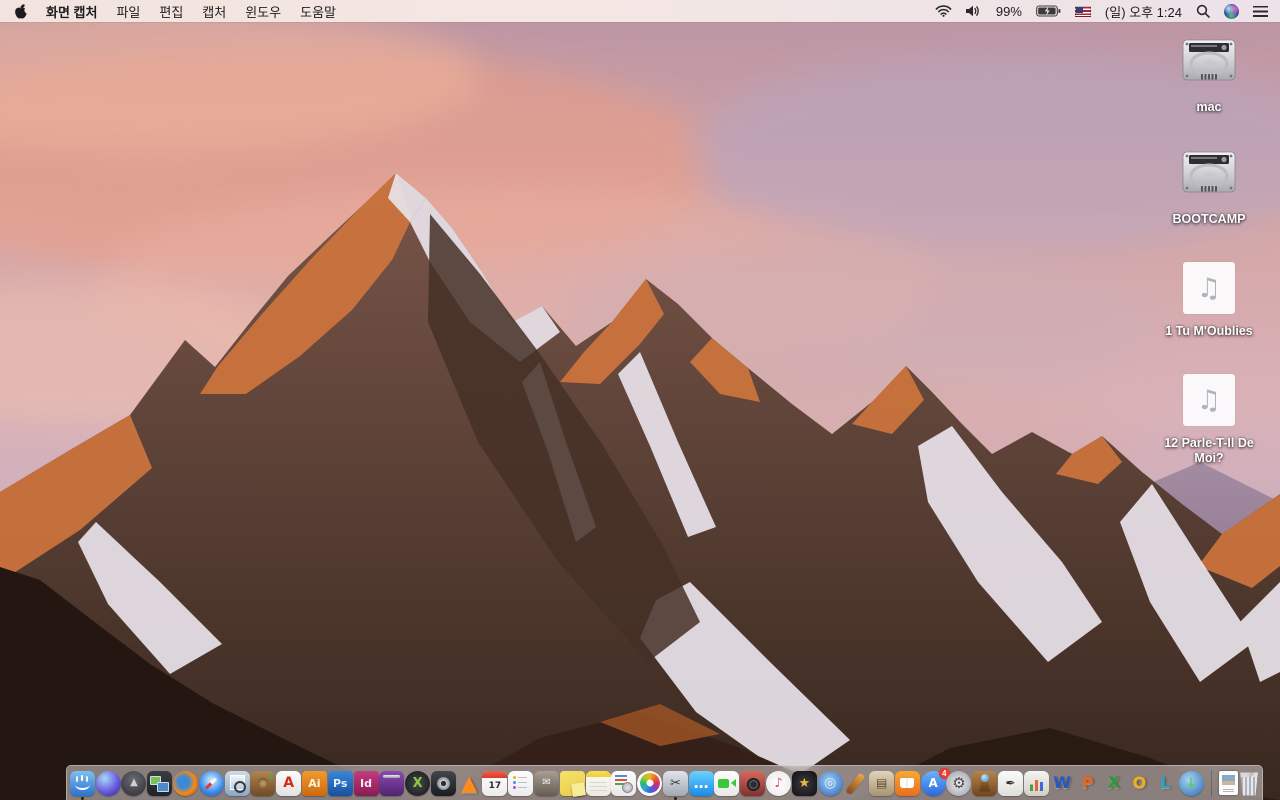  I want to click on desktop-icon-label: 1 Tu M'Oublies, so click(1209, 331).